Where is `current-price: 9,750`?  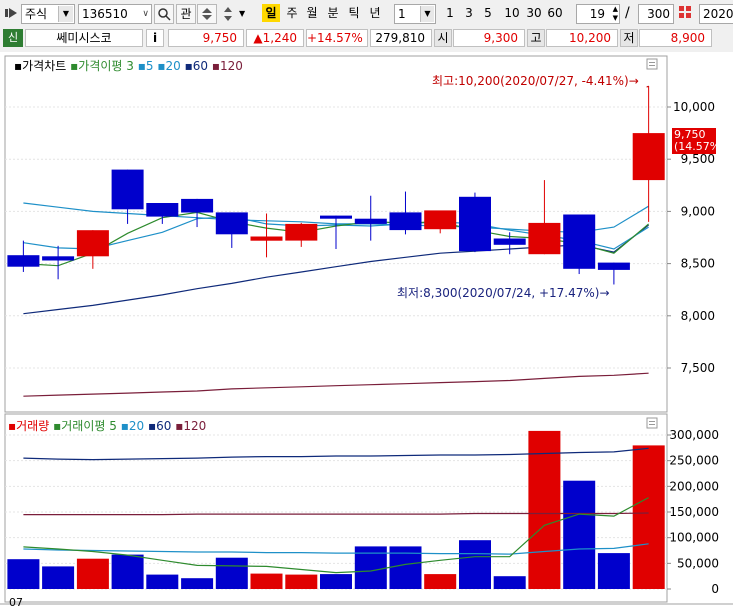
current-price: 9,750 is located at coordinates (206, 38).